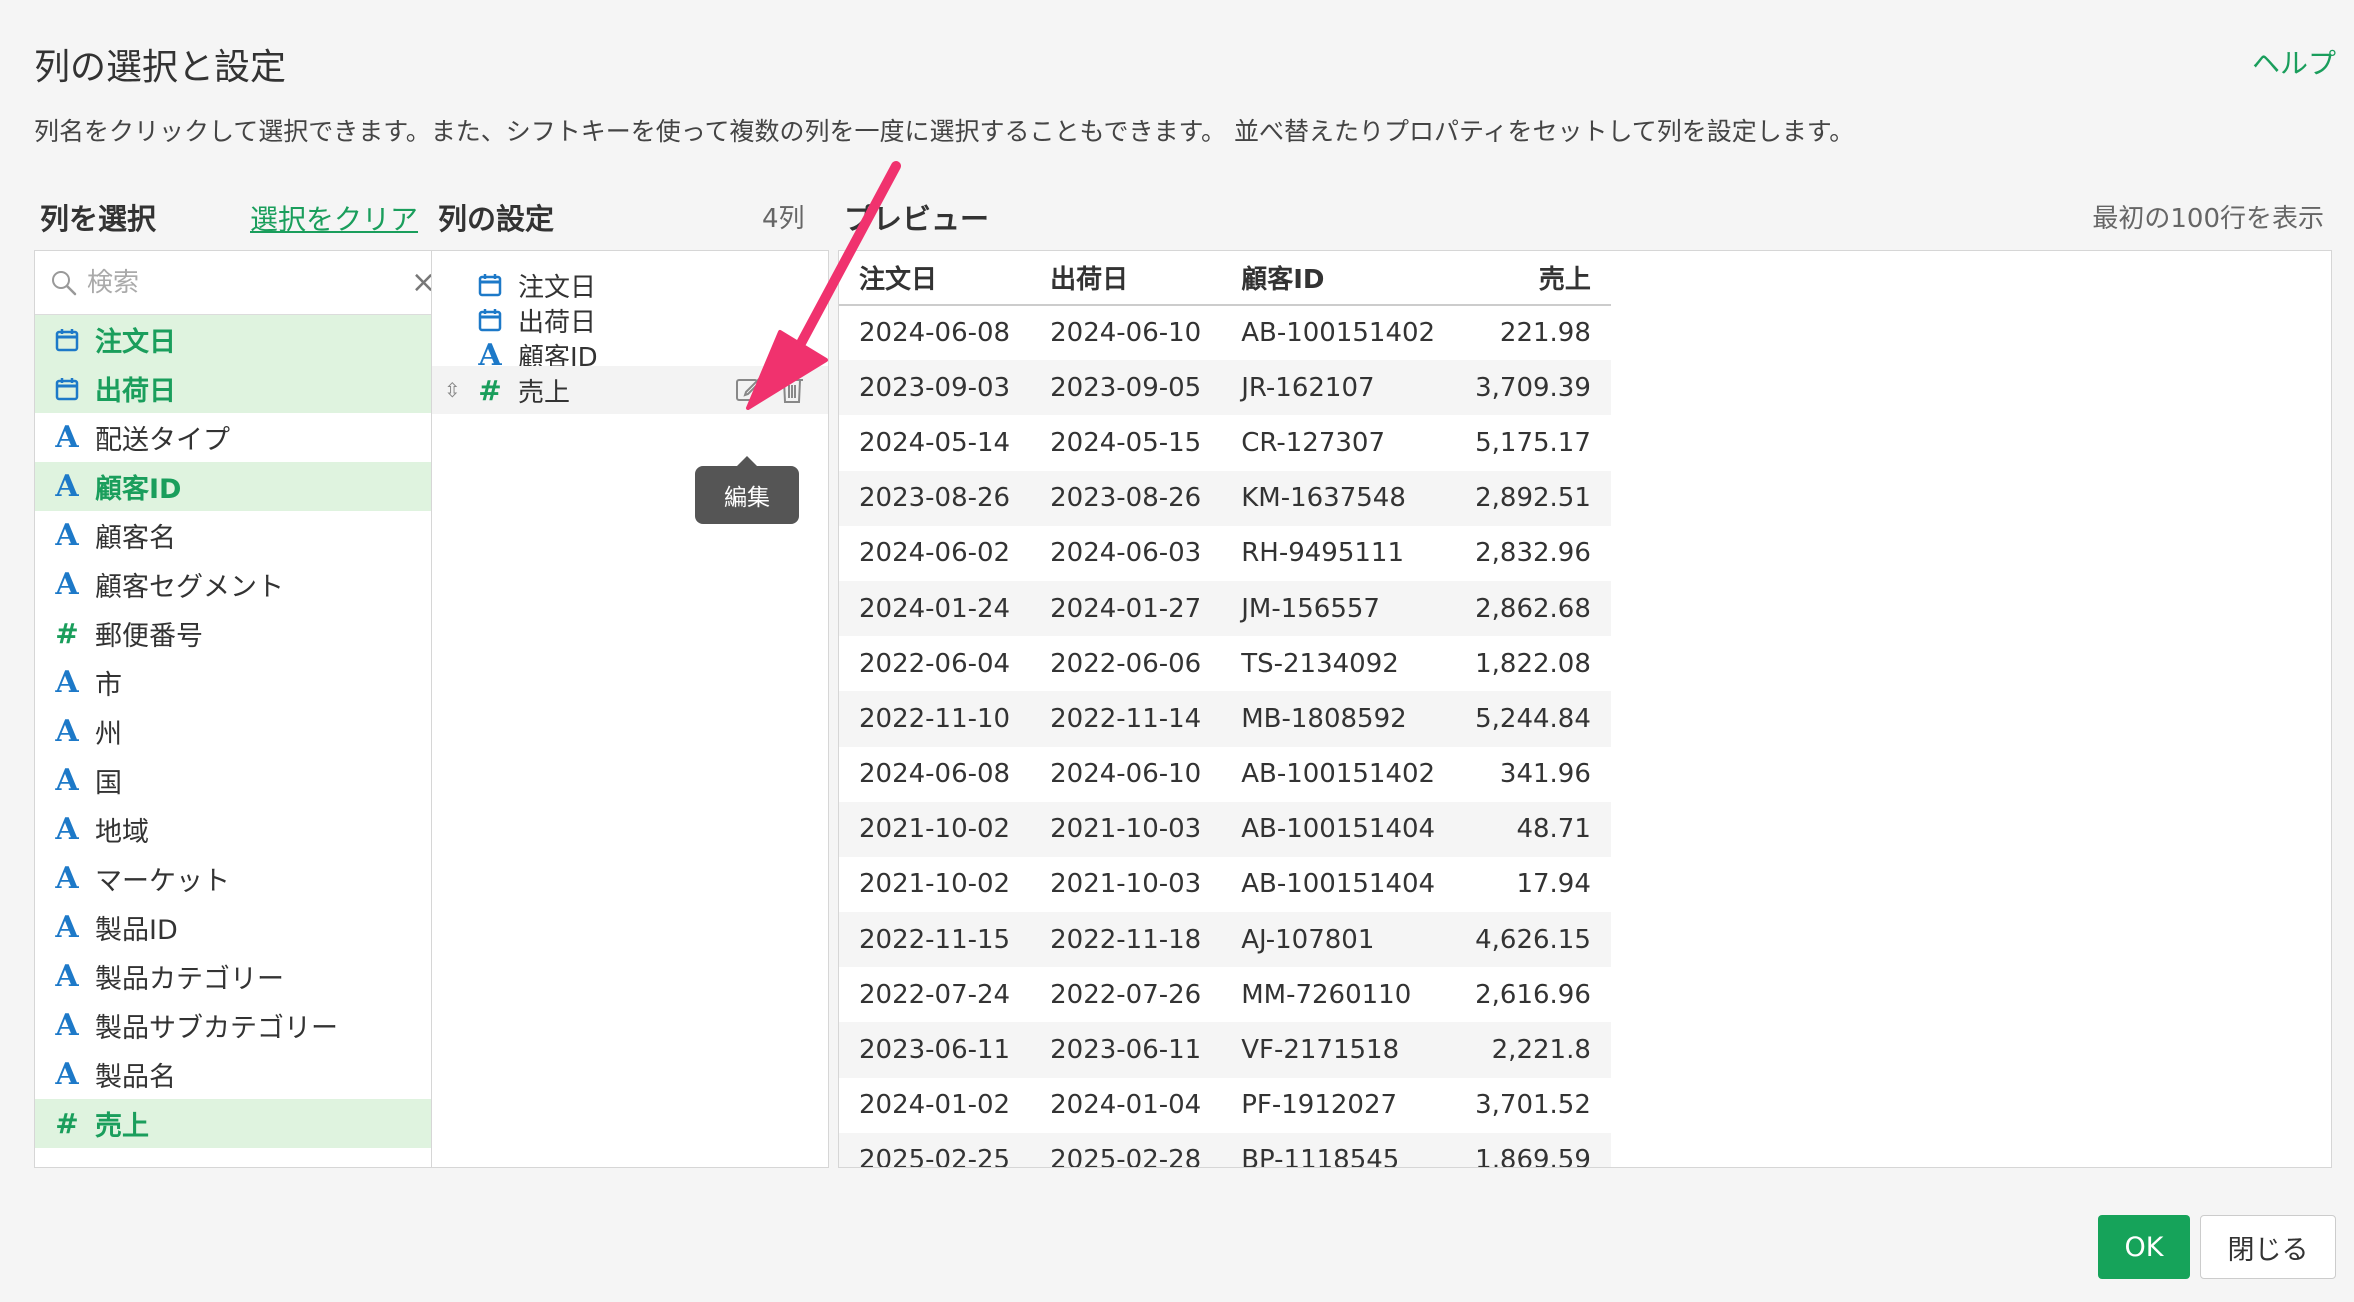  What do you see at coordinates (98, 219) in the screenshot?
I see `select-heading: 列を選択` at bounding box center [98, 219].